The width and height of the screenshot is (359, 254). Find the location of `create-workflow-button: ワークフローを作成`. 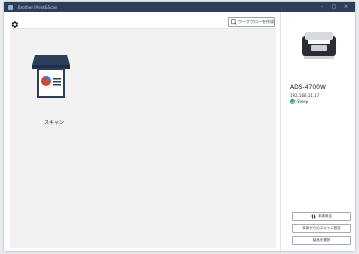

create-workflow-button: ワークフローを作成 is located at coordinates (251, 22).